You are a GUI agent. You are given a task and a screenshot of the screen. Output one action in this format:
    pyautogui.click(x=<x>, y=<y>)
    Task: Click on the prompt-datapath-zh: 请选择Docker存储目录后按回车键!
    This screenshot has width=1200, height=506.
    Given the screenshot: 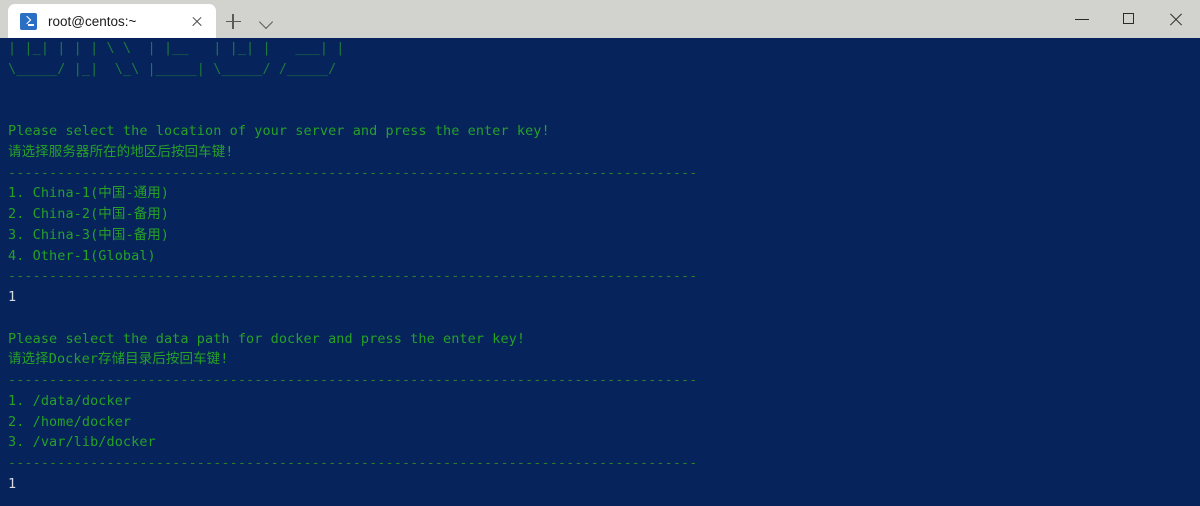 What is the action you would take?
    pyautogui.click(x=118, y=359)
    